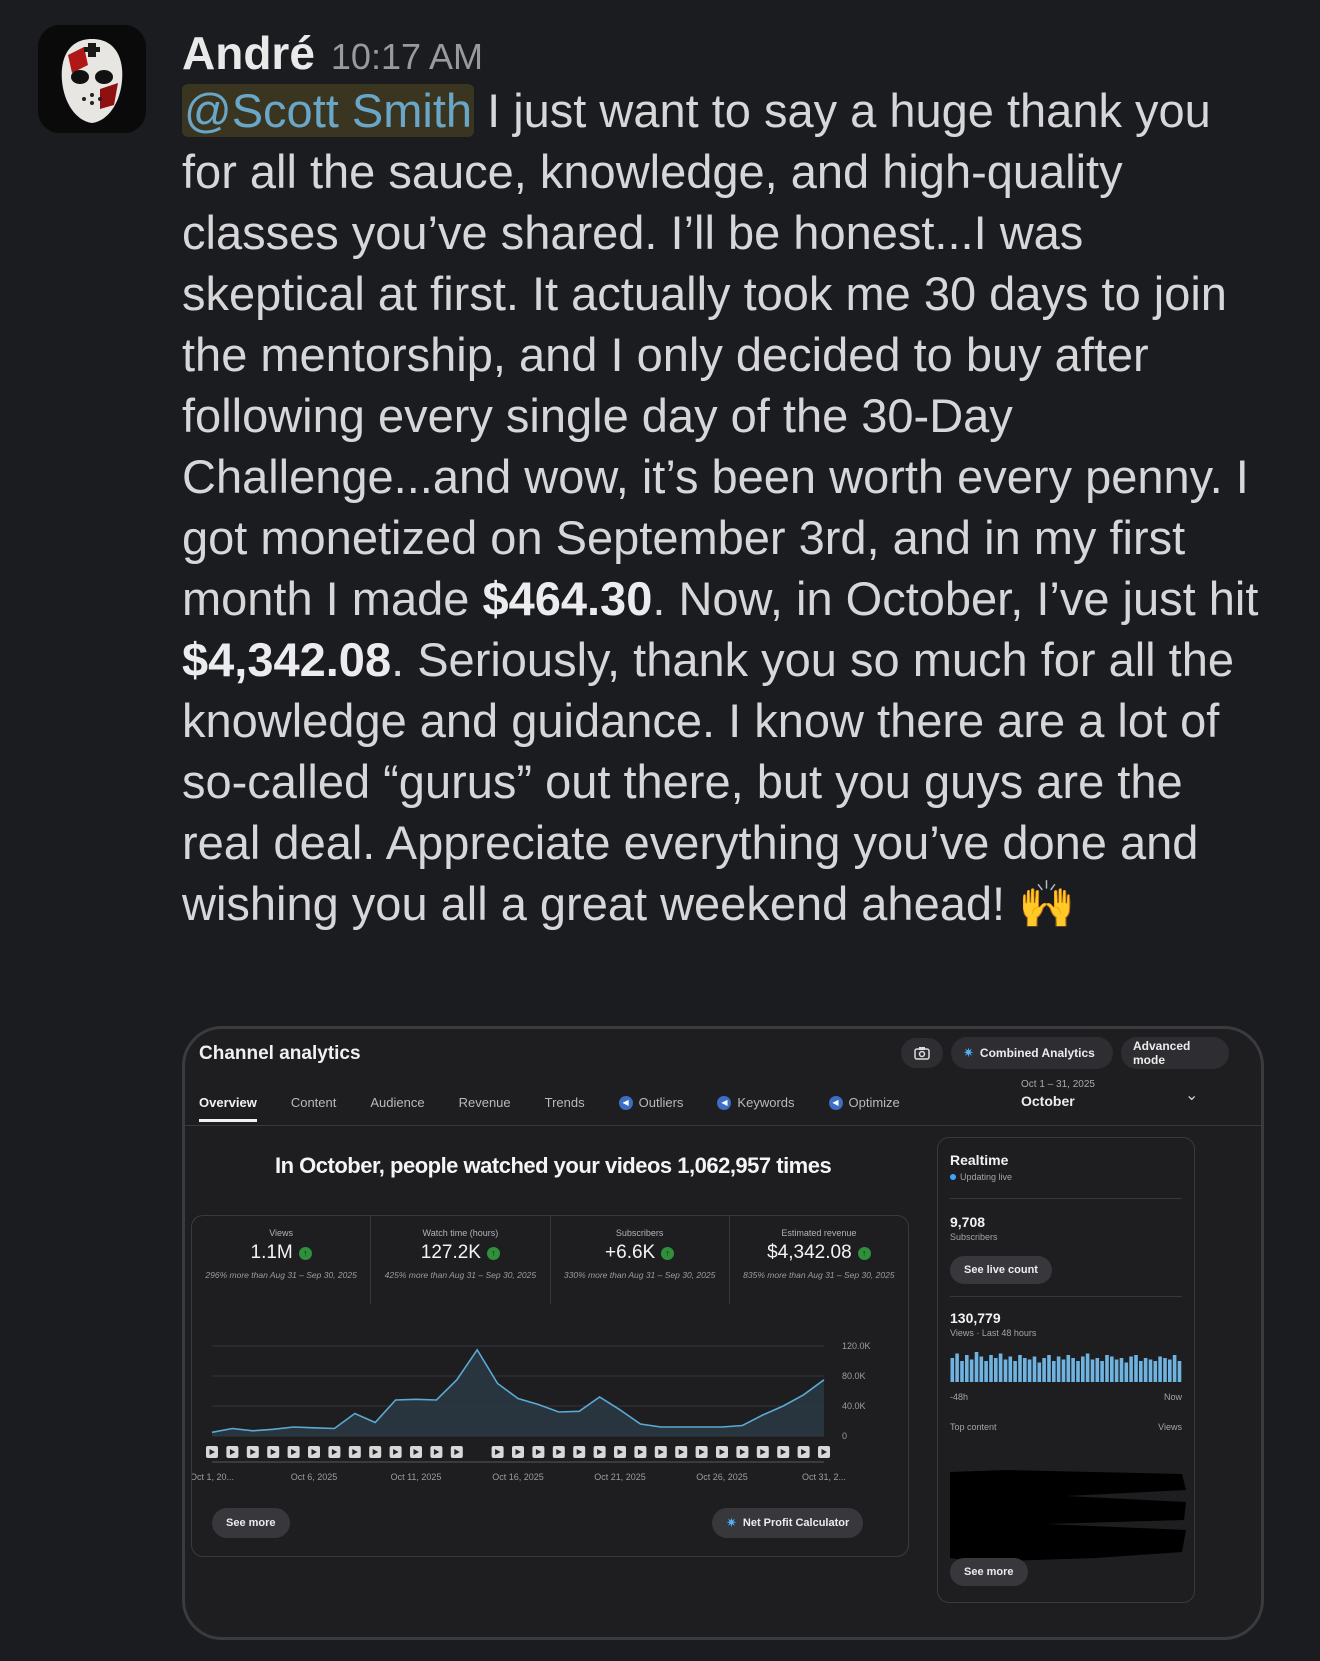 This screenshot has height=1661, width=1320. I want to click on tab-label: Revenue, so click(484, 1102).